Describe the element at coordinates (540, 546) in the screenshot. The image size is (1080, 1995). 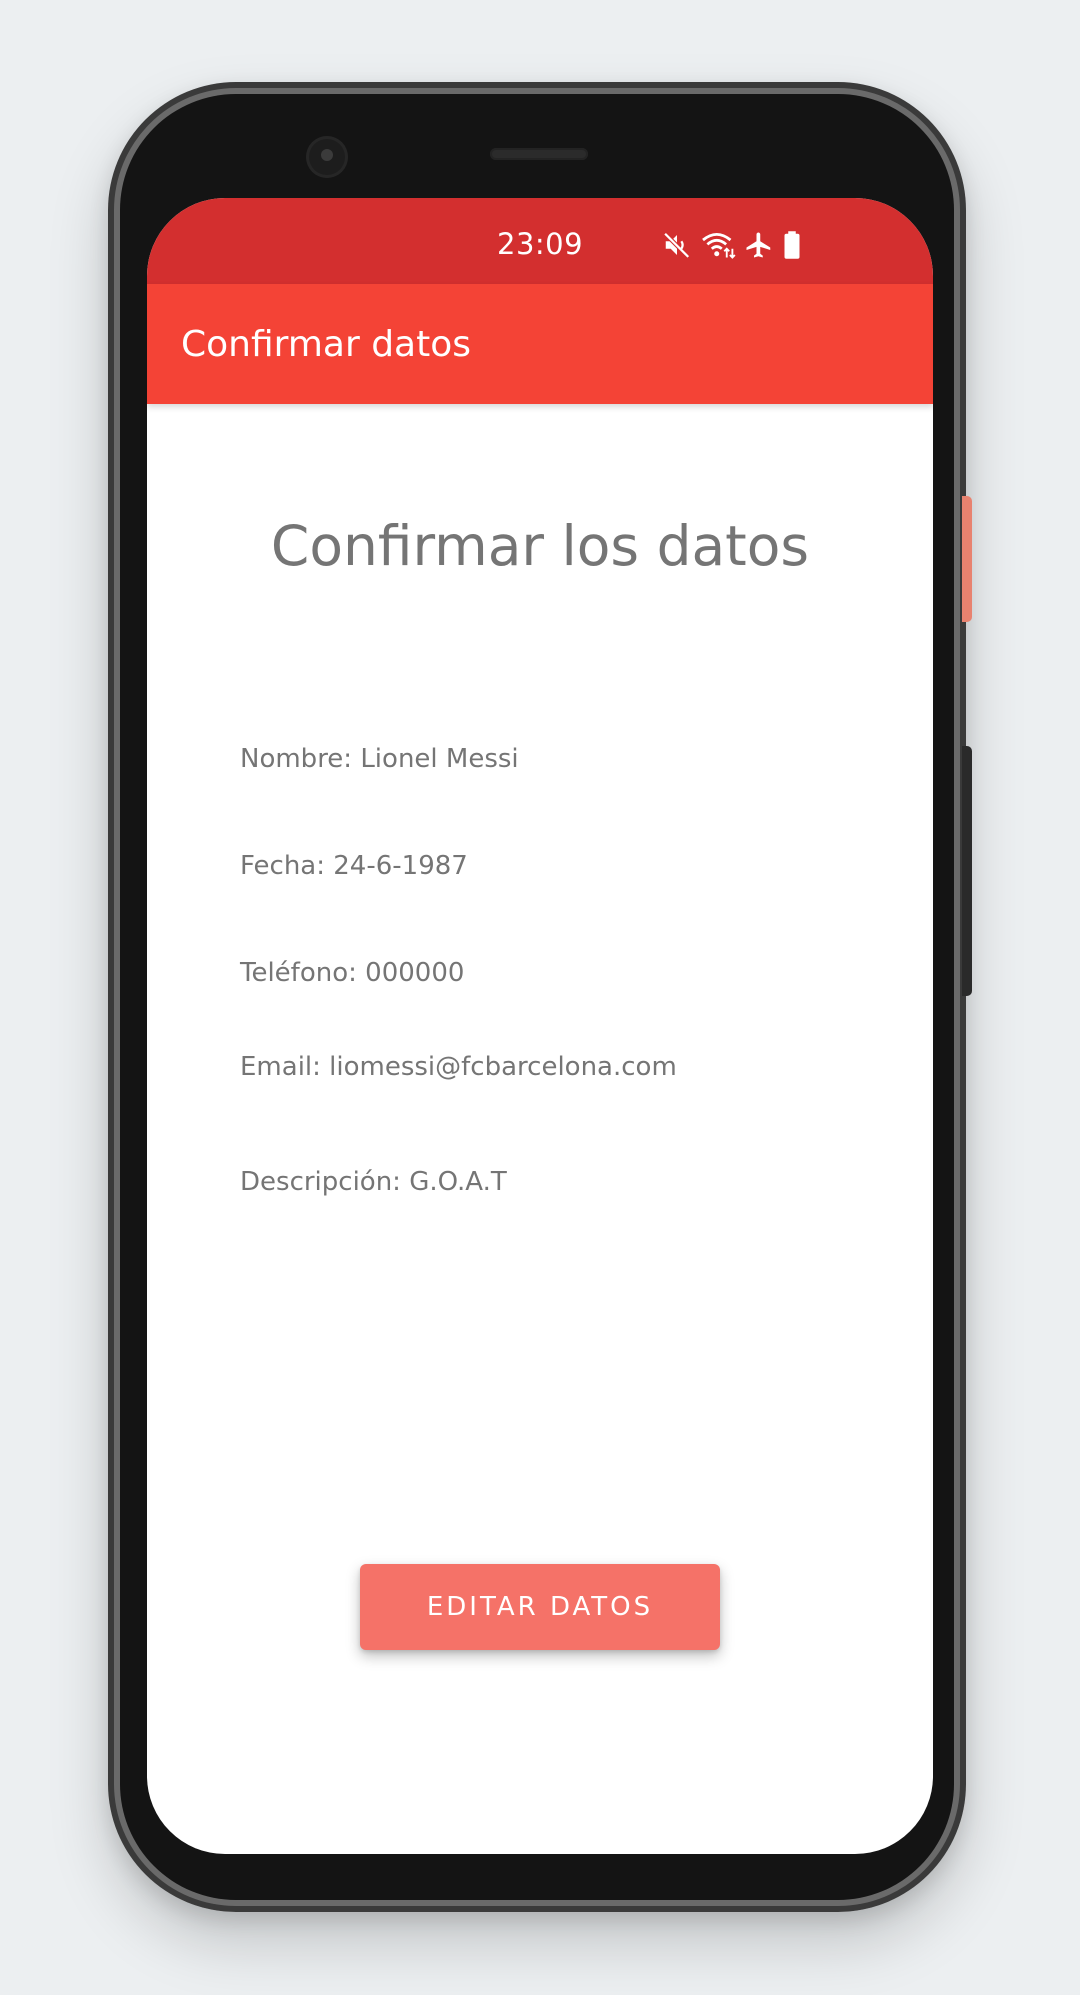
I see `page-title: Confirmar los datos` at that location.